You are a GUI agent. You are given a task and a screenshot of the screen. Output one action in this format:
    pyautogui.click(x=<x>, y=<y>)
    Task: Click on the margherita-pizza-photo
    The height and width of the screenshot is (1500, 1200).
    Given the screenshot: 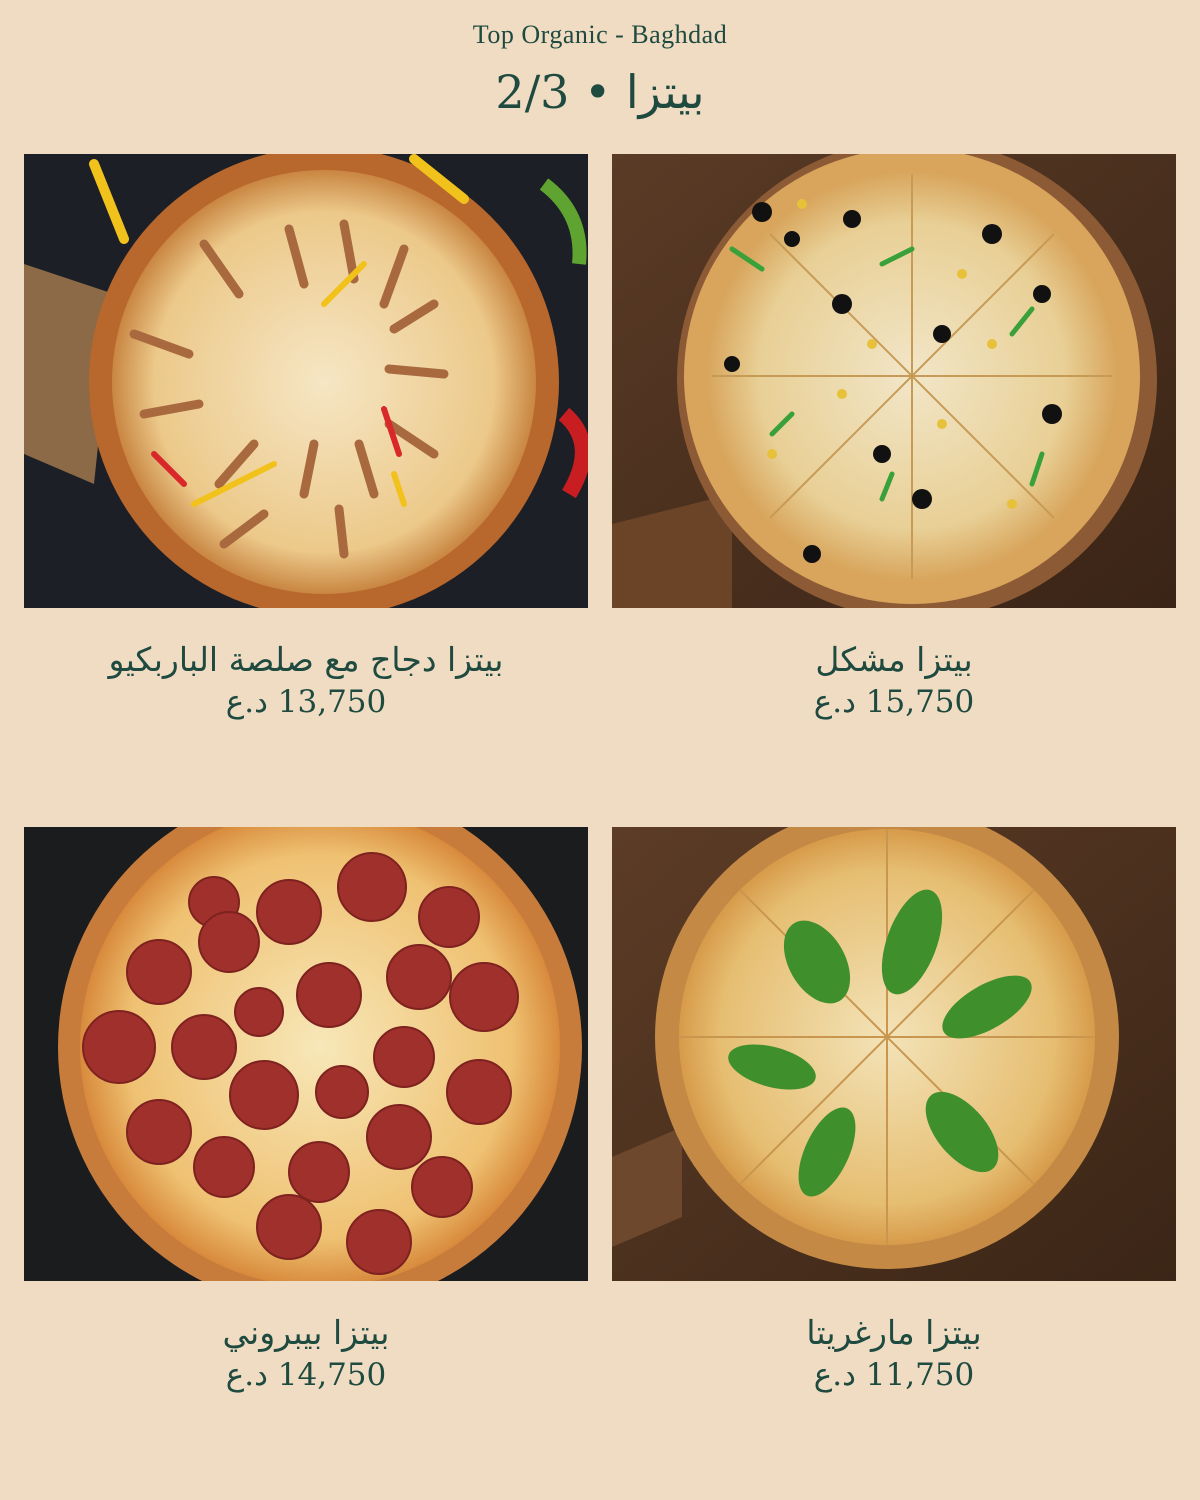 What is the action you would take?
    pyautogui.click(x=894, y=1054)
    